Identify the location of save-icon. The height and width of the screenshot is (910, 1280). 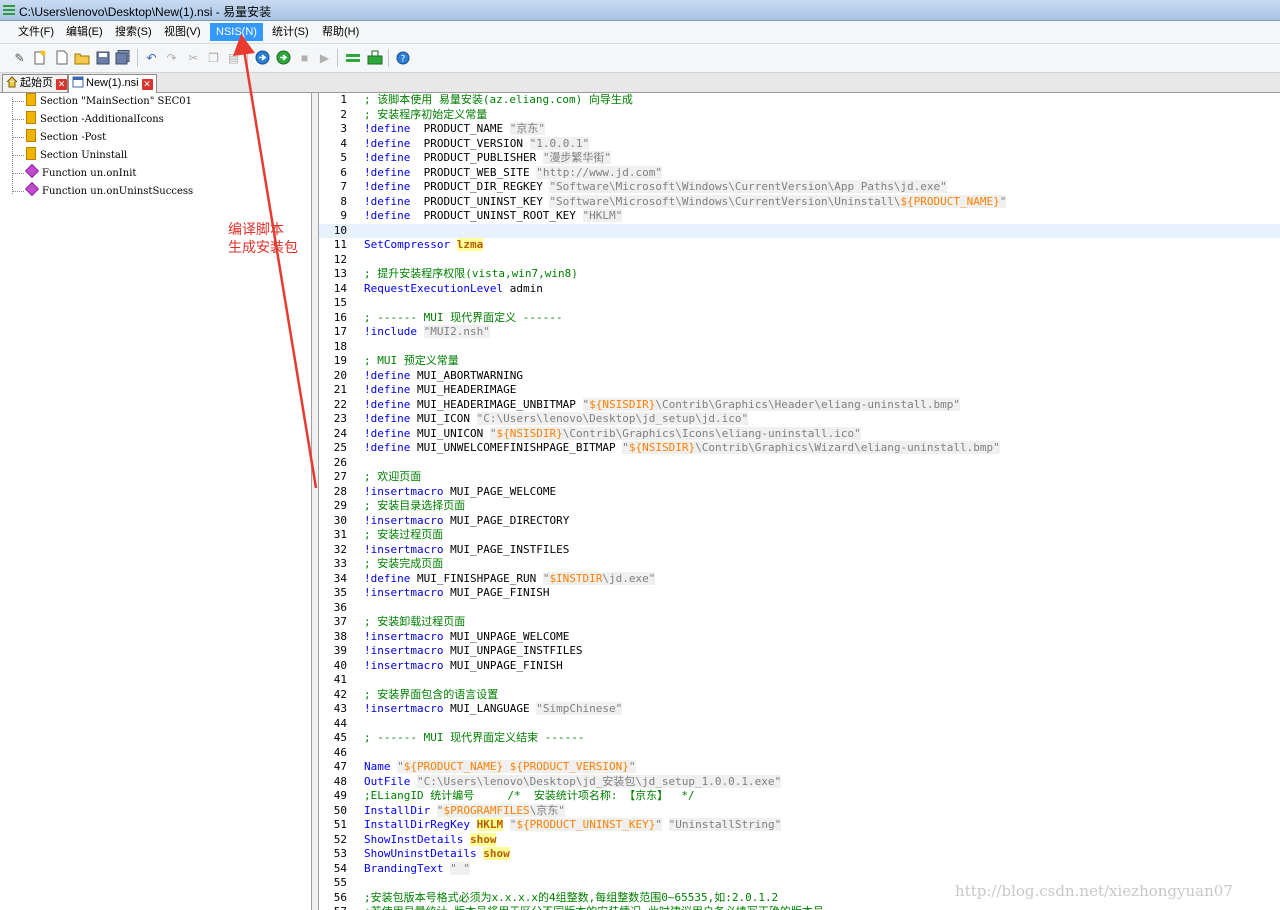
(102, 57).